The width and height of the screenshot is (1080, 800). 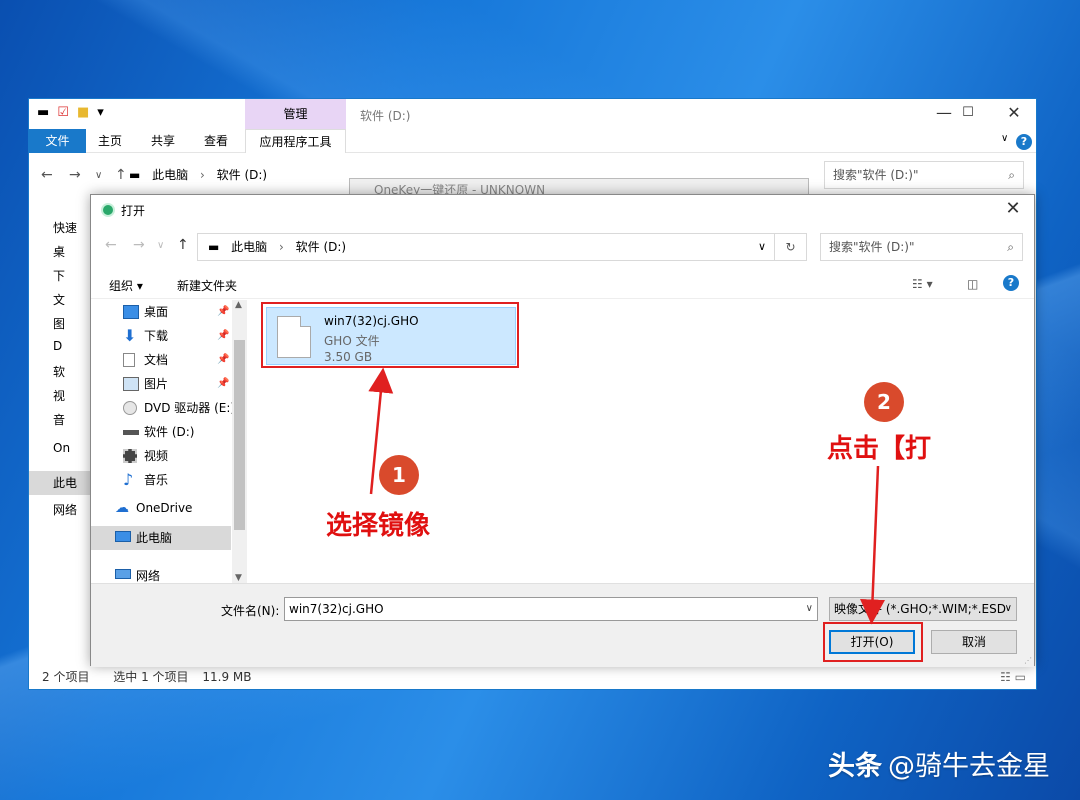 What do you see at coordinates (879, 449) in the screenshot?
I see `step-2-label: 点击【打` at bounding box center [879, 449].